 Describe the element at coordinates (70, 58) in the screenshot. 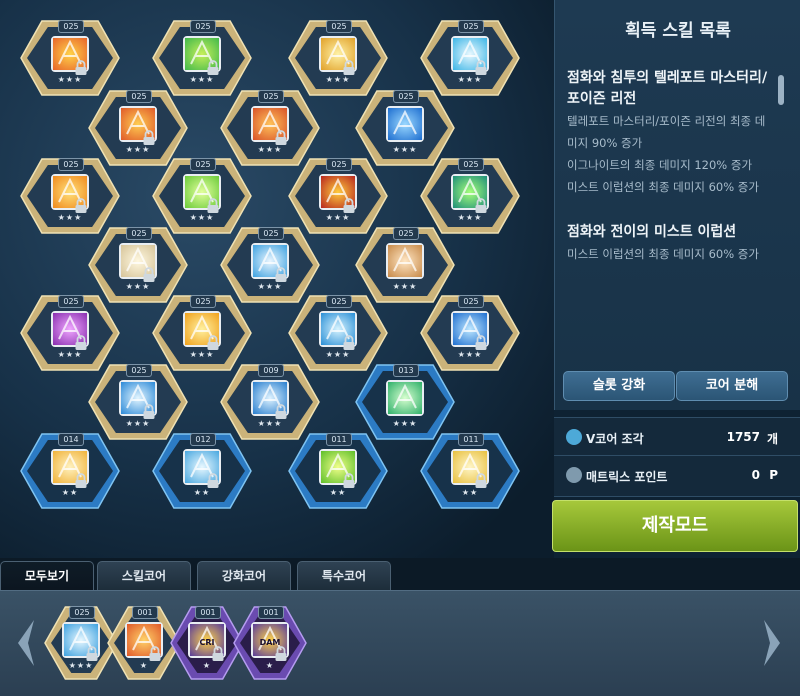

I see `core-1: 025 ★★★` at that location.